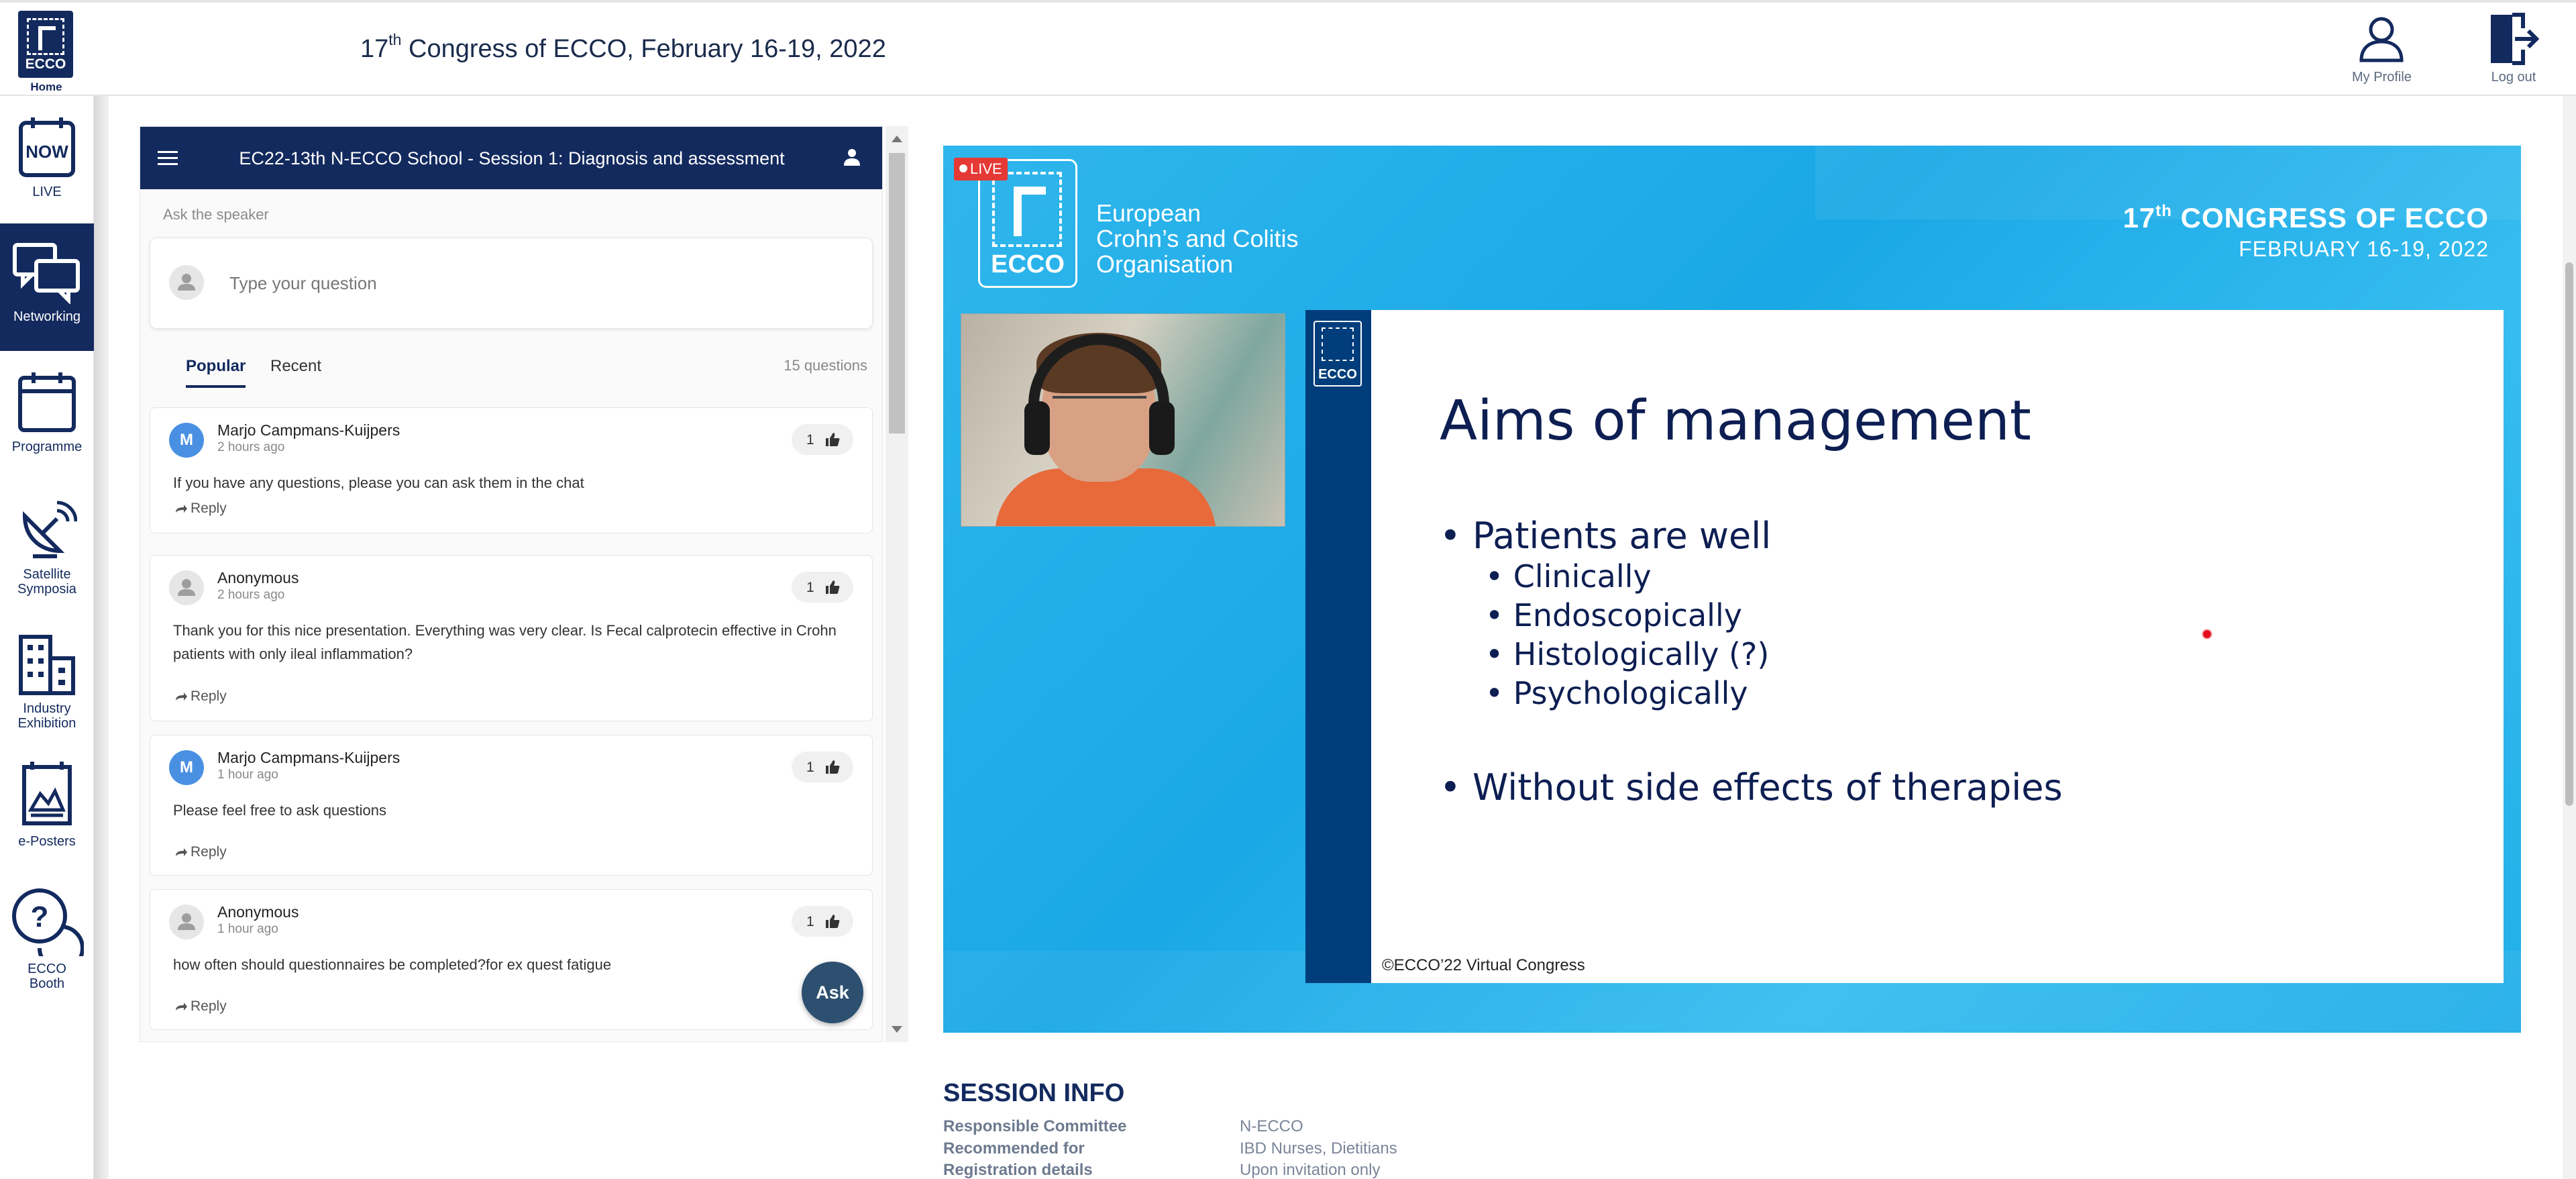 Image resolution: width=2576 pixels, height=1179 pixels. What do you see at coordinates (1337, 354) in the screenshot?
I see `ecco-small-logo-icon: ECCO` at bounding box center [1337, 354].